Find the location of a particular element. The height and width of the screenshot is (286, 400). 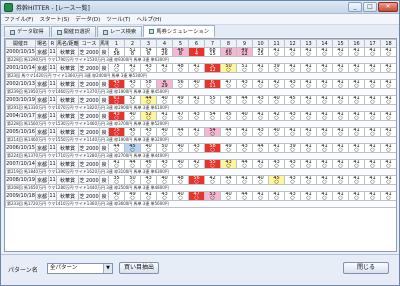

column-header: 8 is located at coordinates (228, 43).